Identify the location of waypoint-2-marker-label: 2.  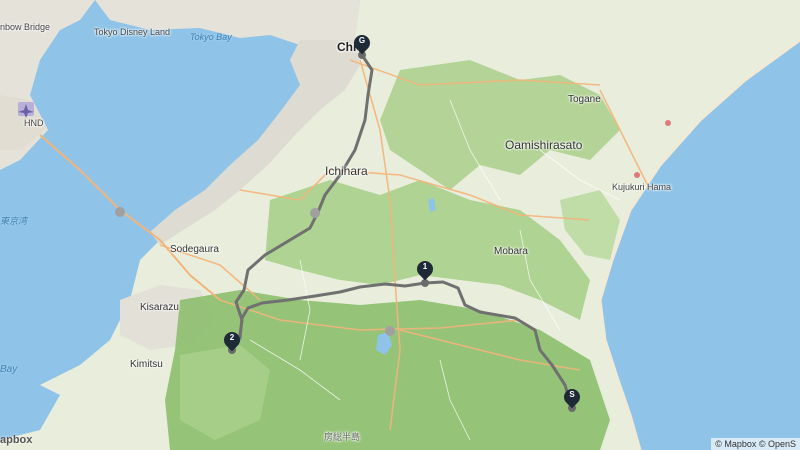
(232, 337).